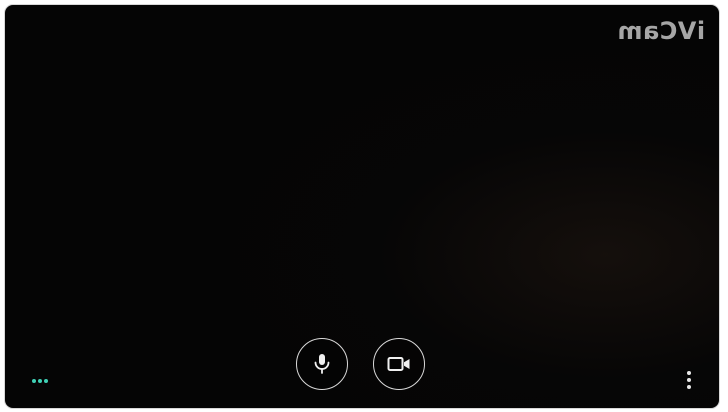  I want to click on connection-status-indicator, so click(40, 381).